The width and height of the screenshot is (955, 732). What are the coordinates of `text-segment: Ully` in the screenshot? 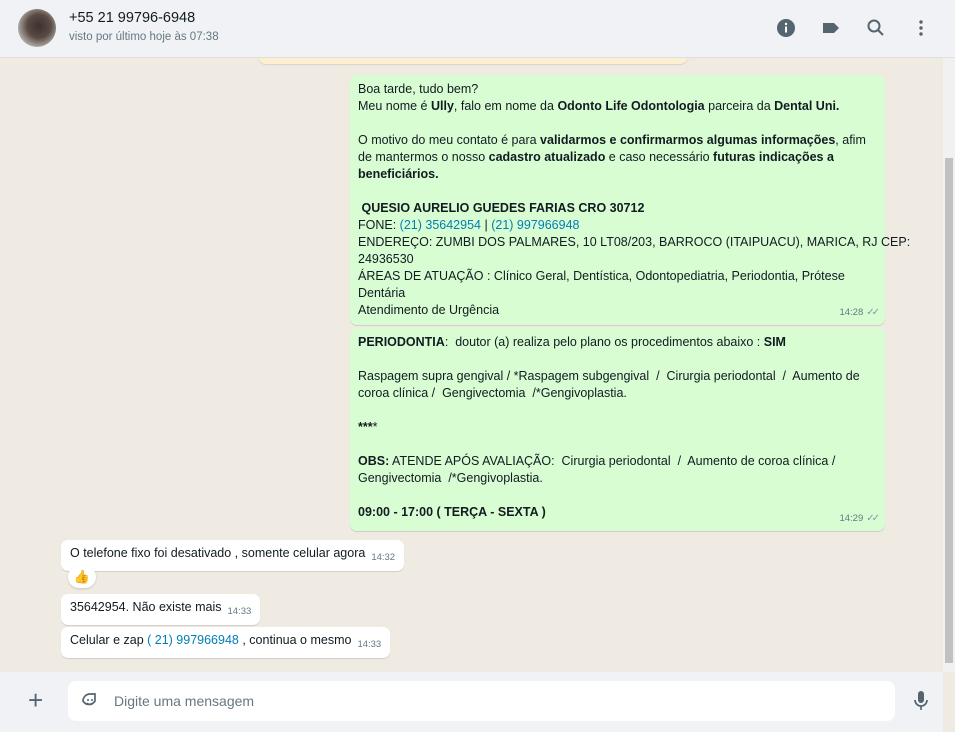 It's located at (442, 106).